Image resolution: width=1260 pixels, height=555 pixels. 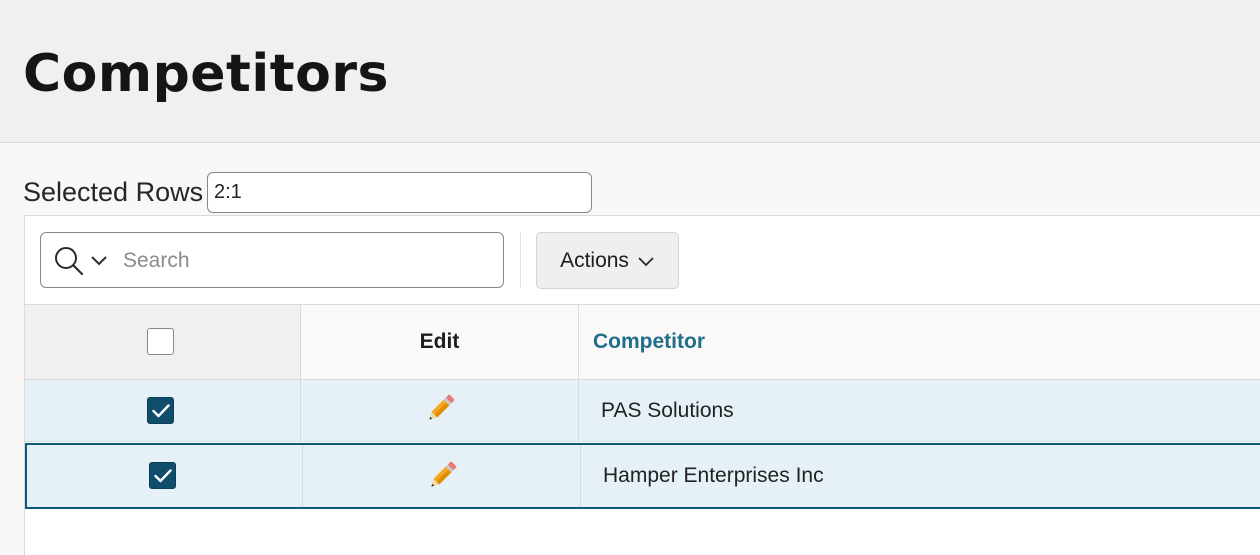 I want to click on search-box, so click(x=272, y=260).